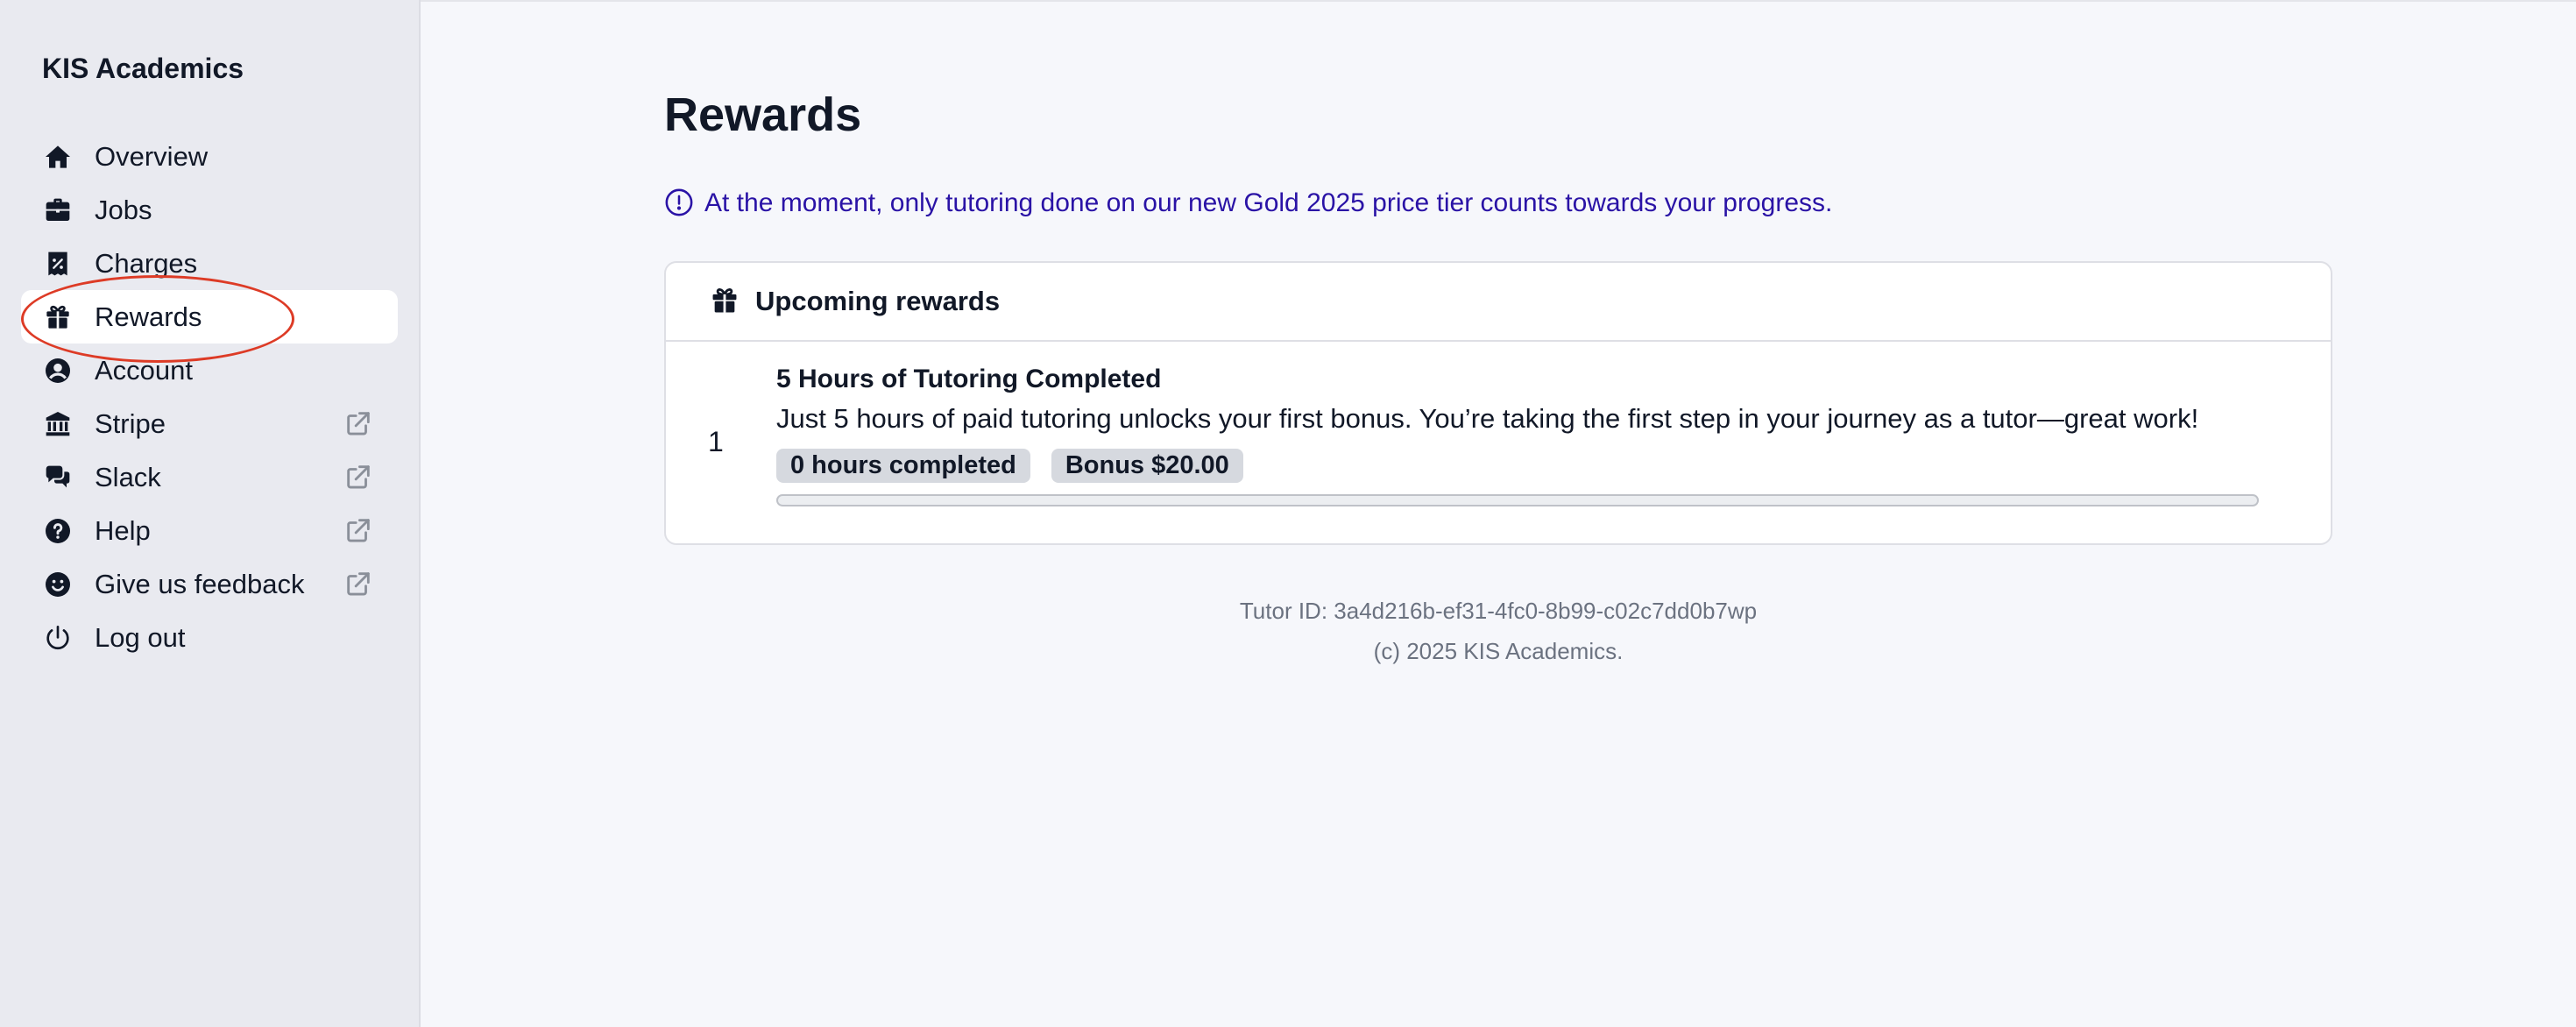 This screenshot has width=2576, height=1027. What do you see at coordinates (58, 210) in the screenshot?
I see `briefcase-icon` at bounding box center [58, 210].